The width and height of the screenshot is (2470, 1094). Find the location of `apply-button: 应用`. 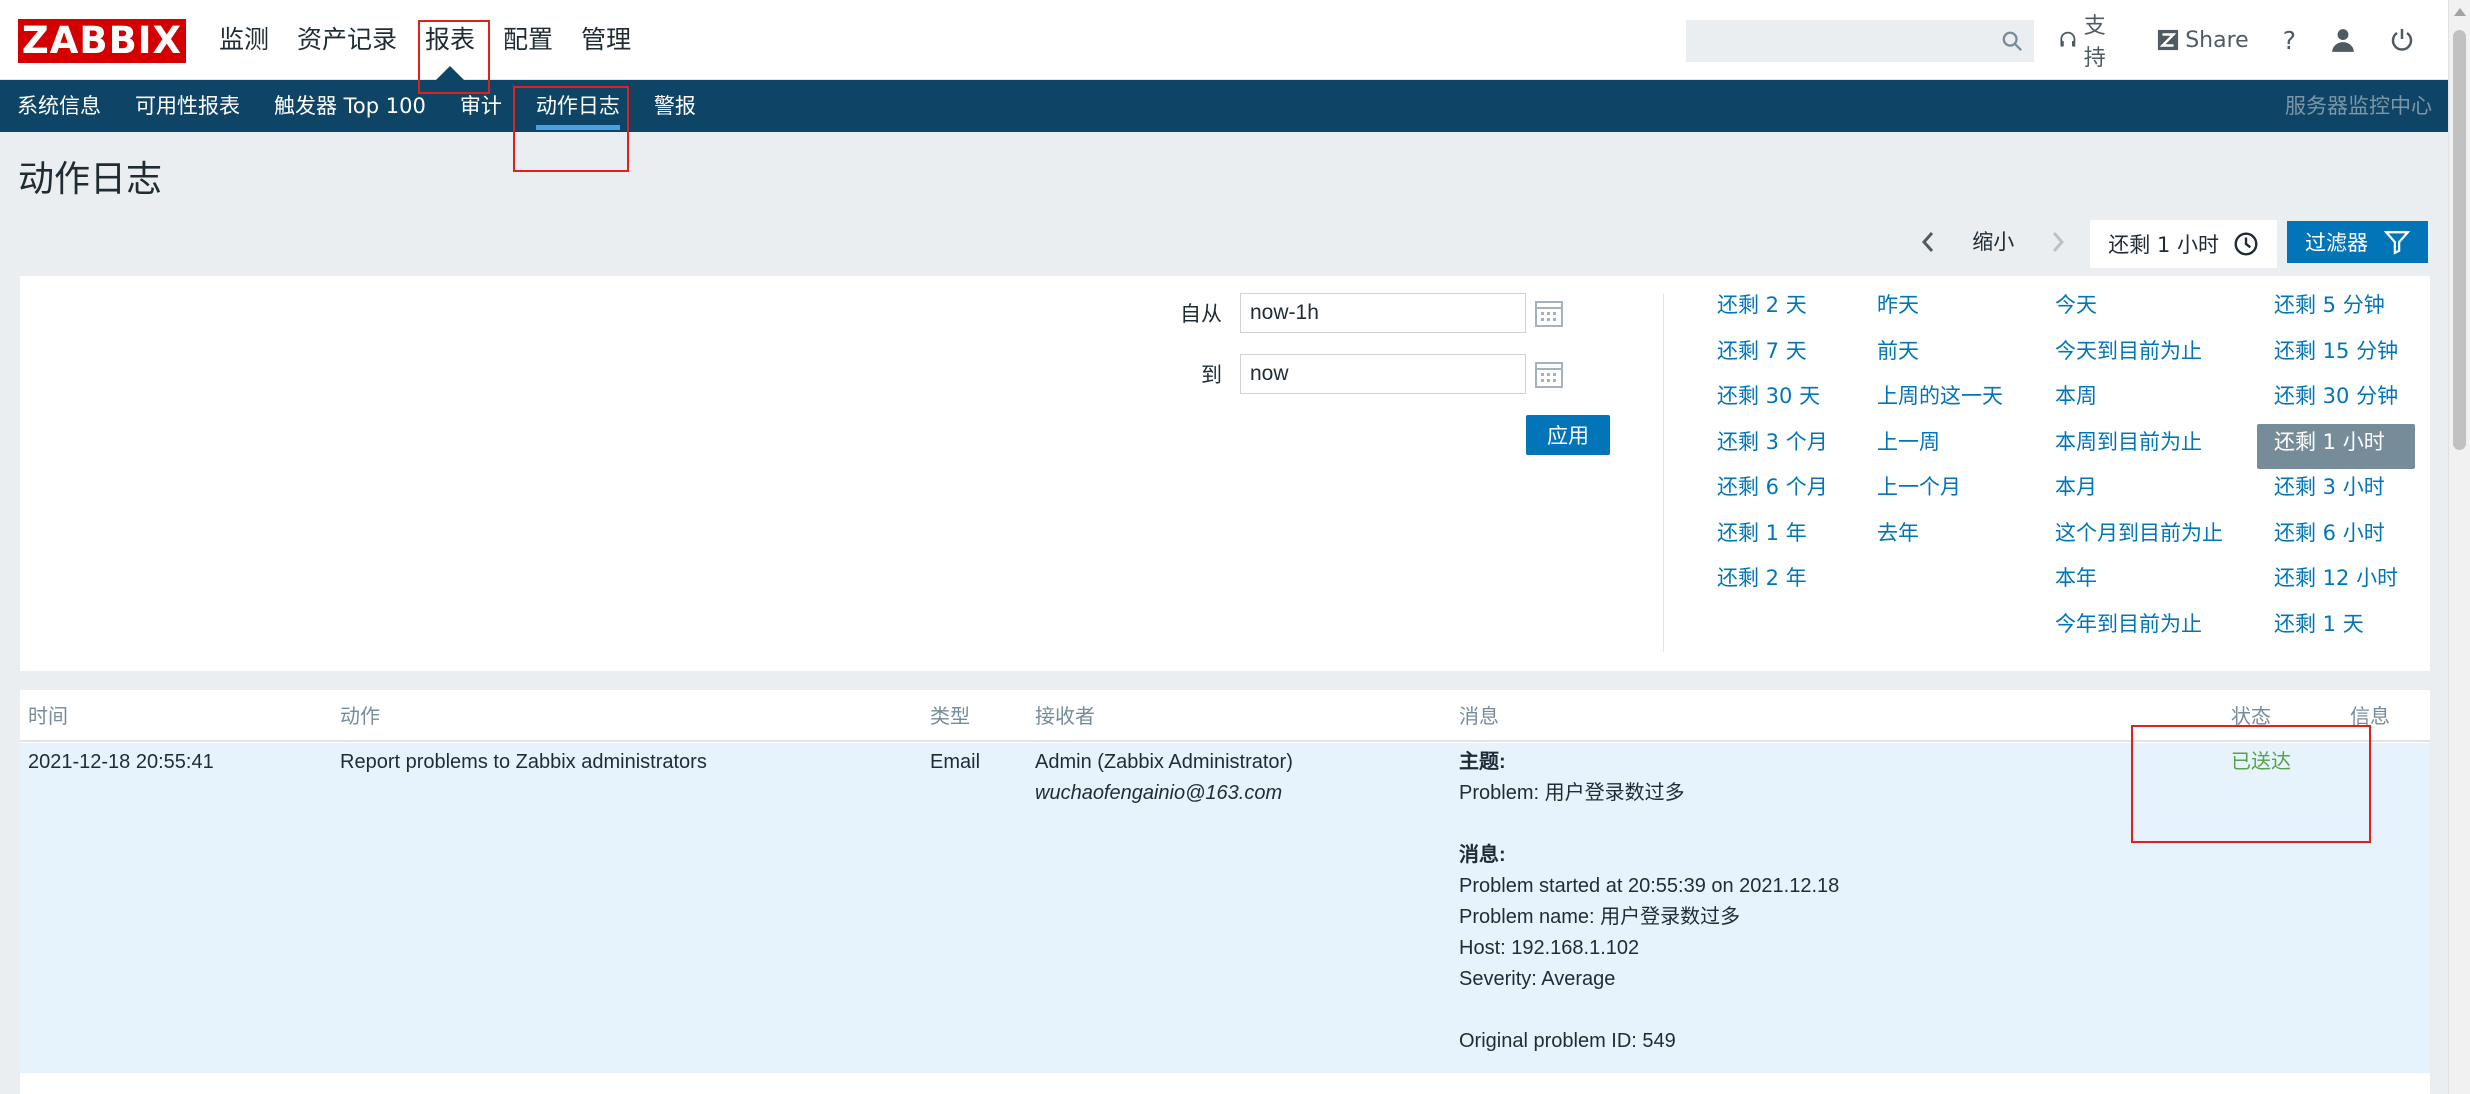

apply-button: 应用 is located at coordinates (1568, 435).